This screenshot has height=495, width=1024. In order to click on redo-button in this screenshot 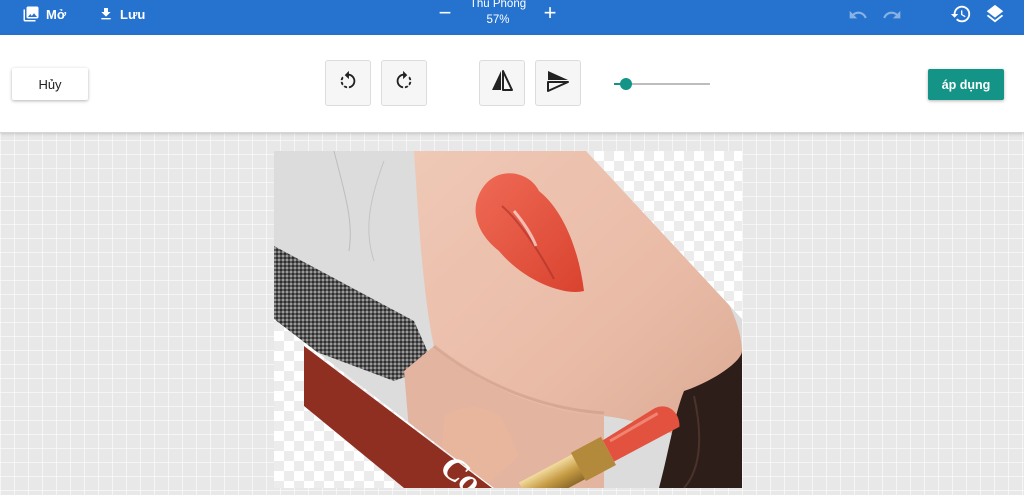, I will do `click(892, 15)`.